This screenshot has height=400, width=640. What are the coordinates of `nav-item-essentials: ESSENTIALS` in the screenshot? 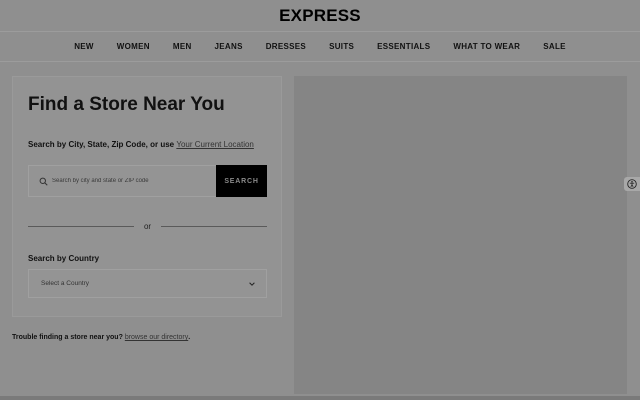 It's located at (403, 46).